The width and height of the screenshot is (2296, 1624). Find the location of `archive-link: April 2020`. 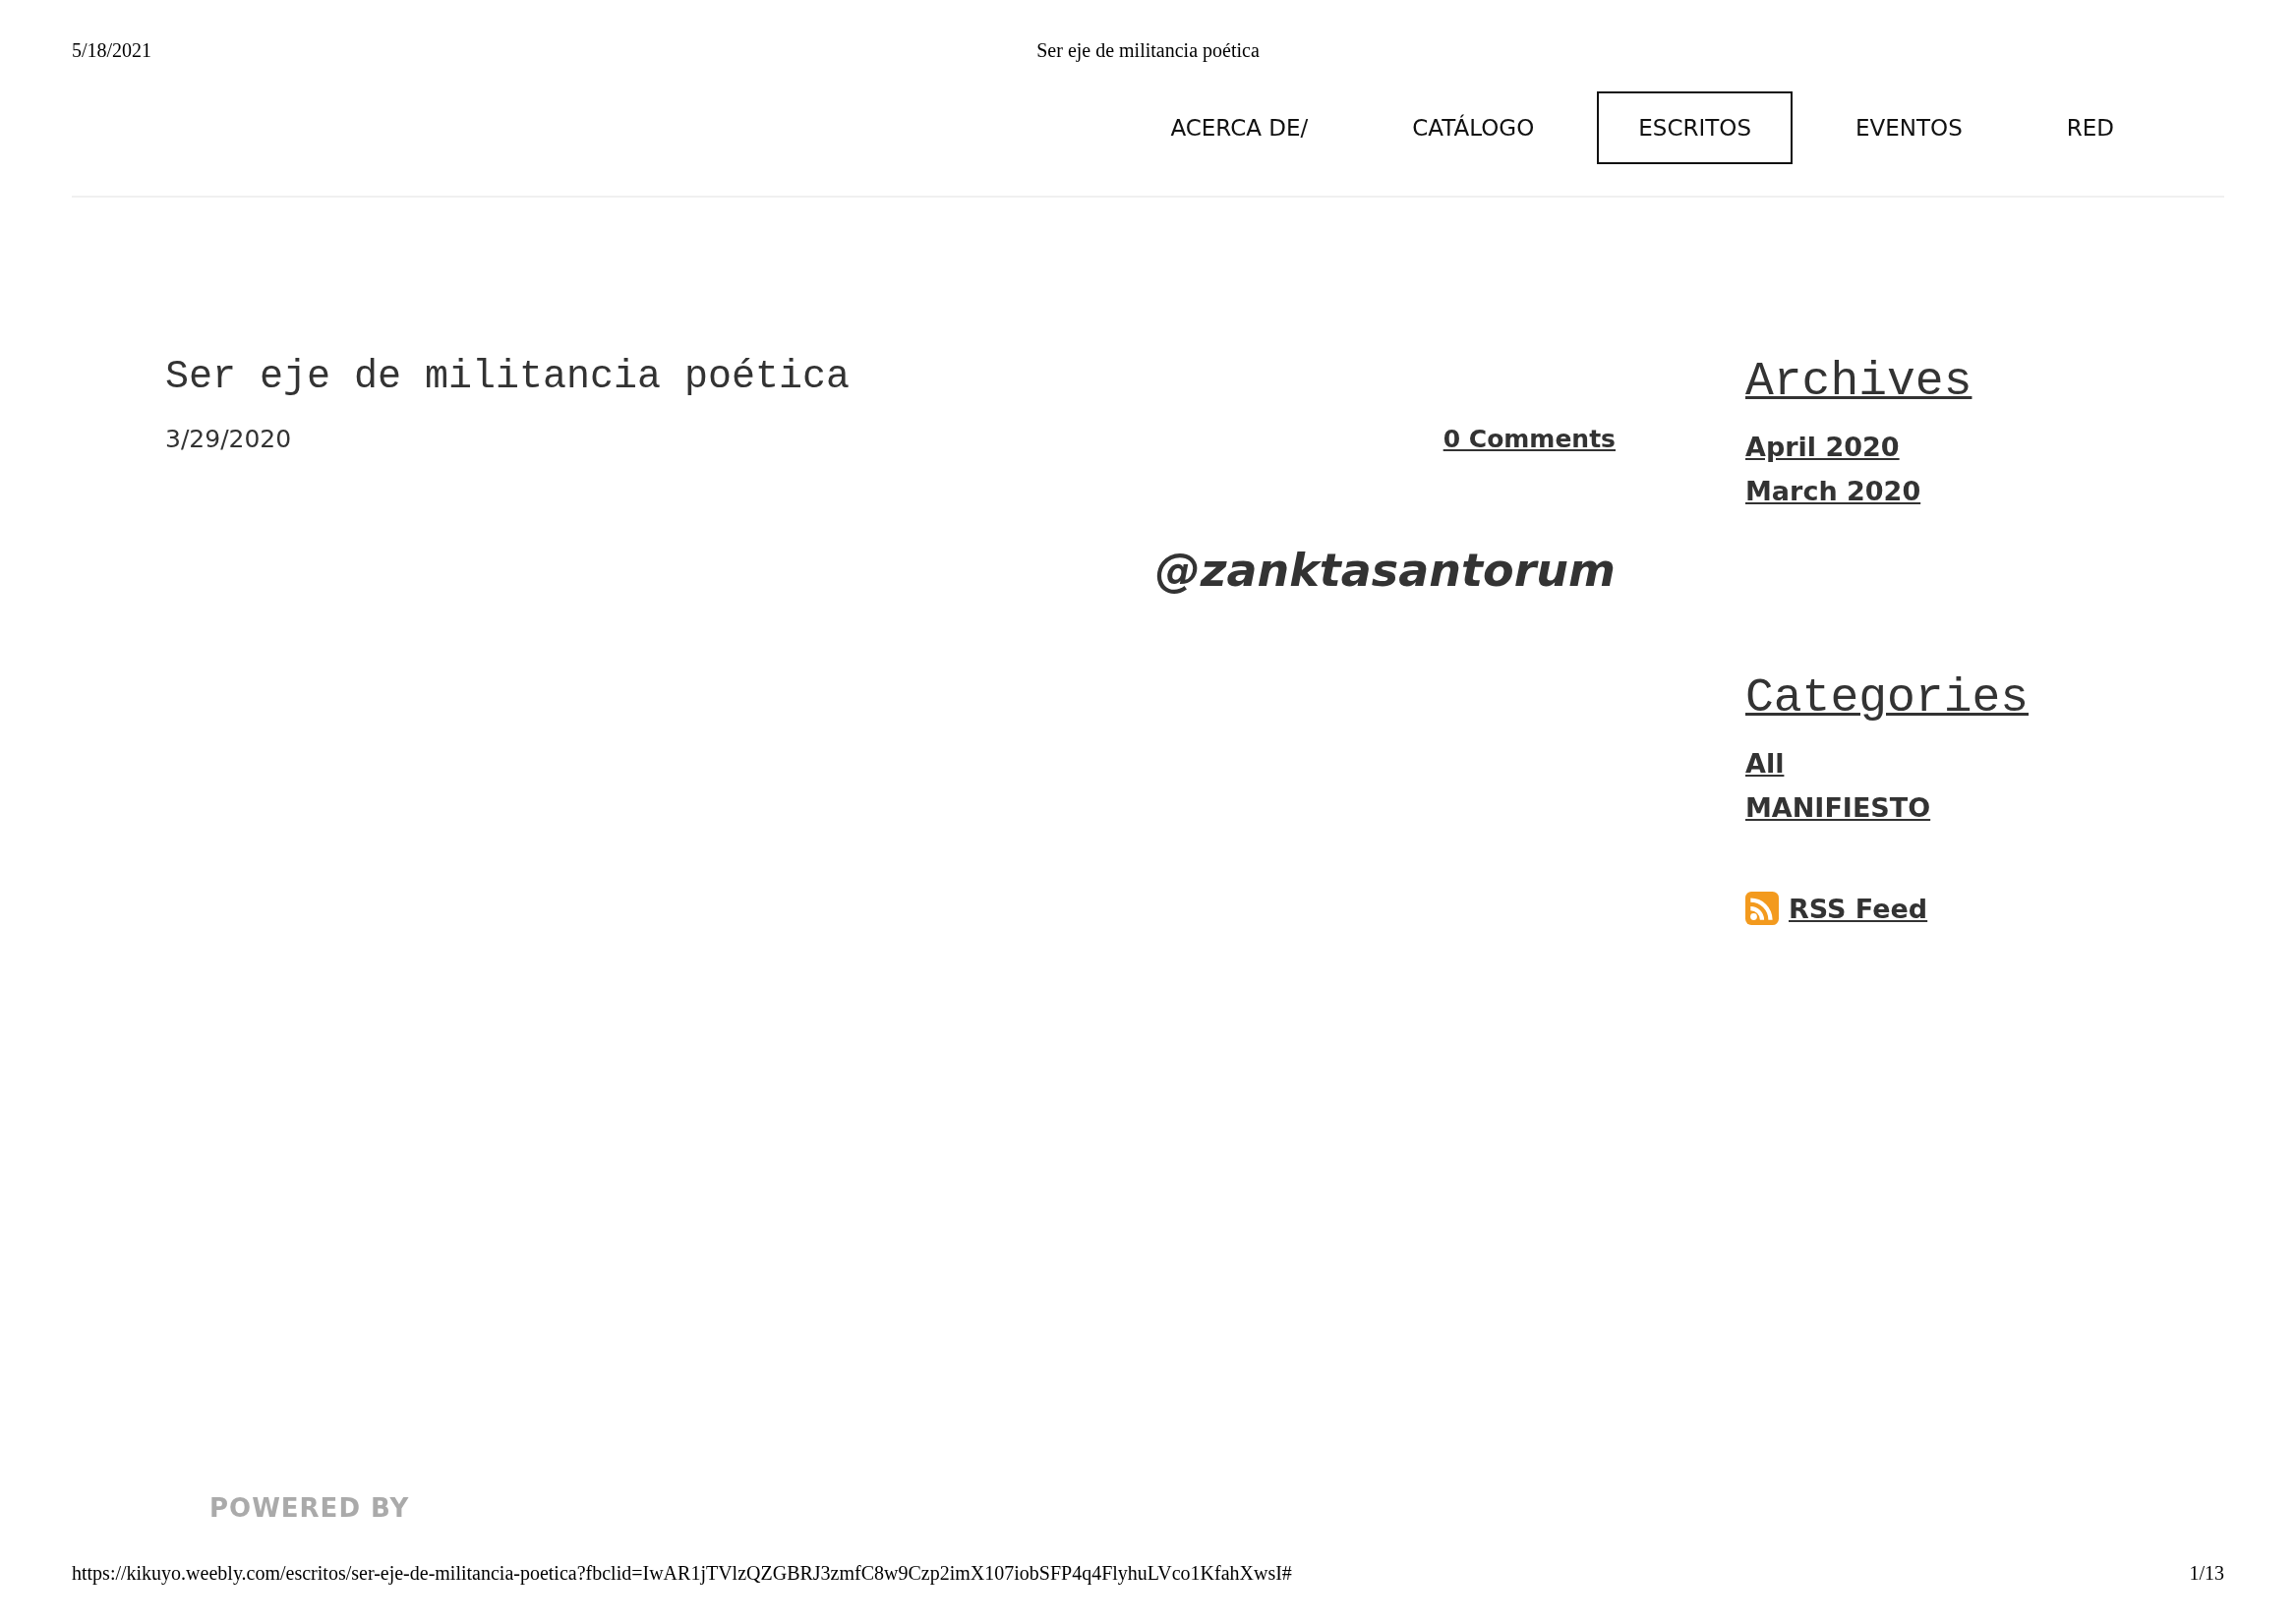

archive-link: April 2020 is located at coordinates (1822, 447).